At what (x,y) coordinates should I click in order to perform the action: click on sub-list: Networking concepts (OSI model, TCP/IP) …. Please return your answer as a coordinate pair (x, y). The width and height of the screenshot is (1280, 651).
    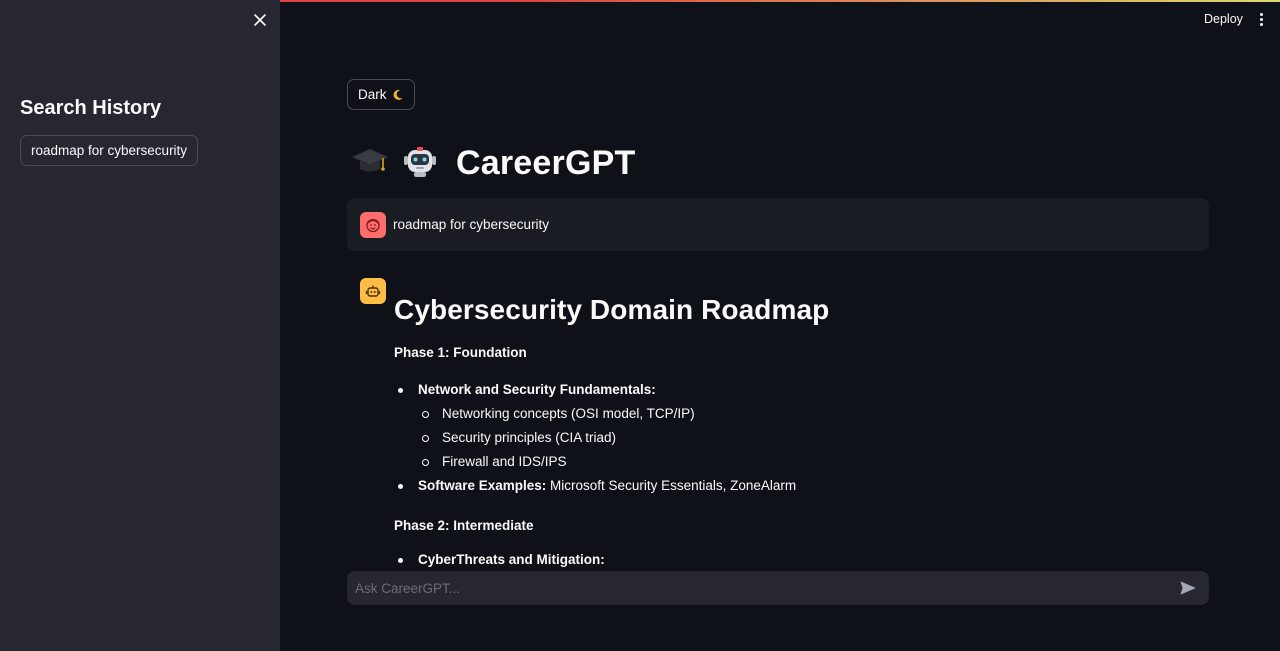
    Looking at the image, I should click on (806, 438).